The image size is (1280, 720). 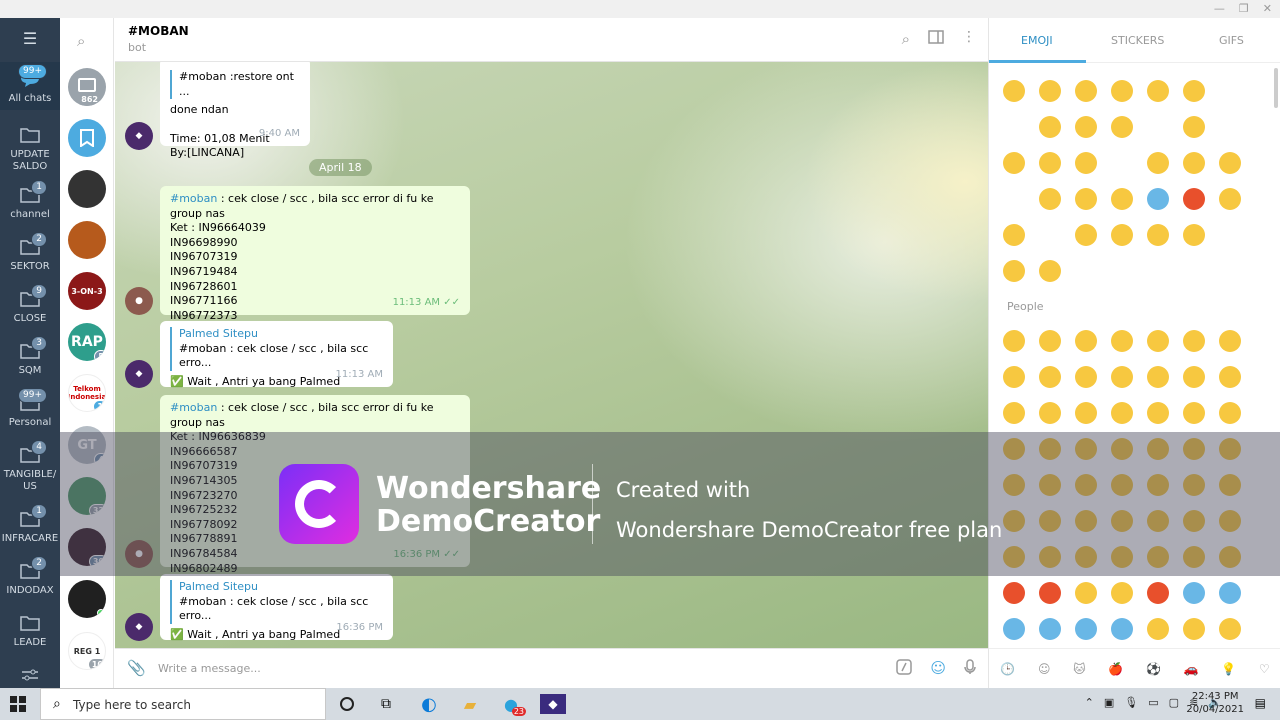 I want to click on emoji-item: 😚, so click(x=1014, y=235).